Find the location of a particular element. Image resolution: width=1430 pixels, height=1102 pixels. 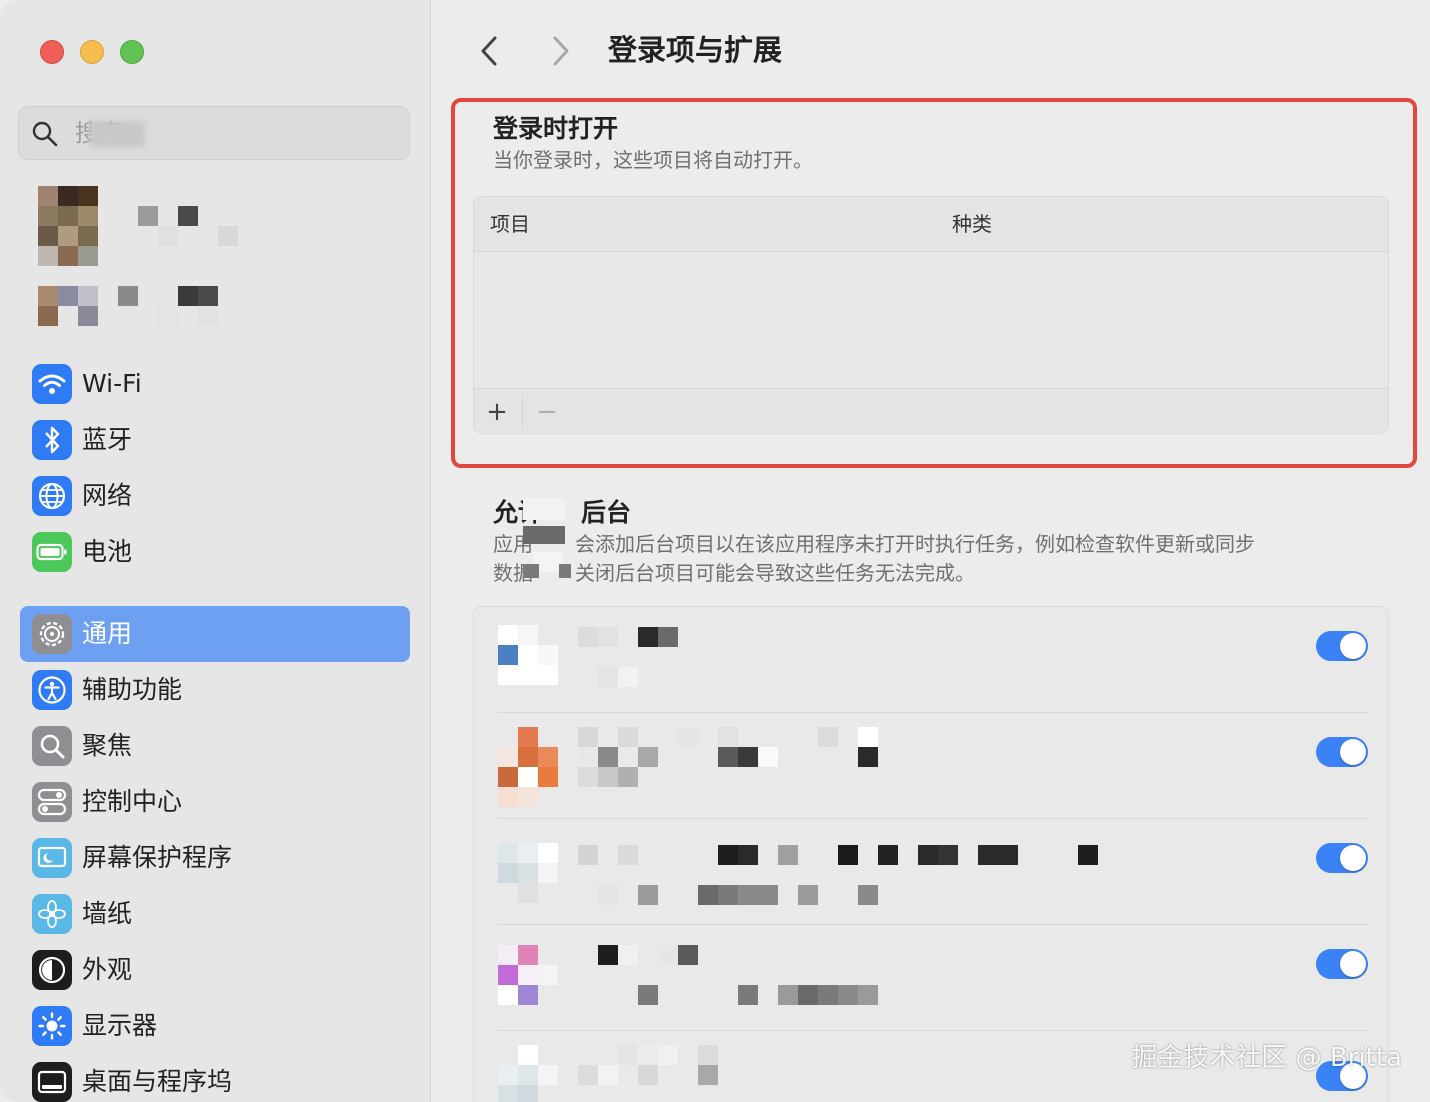

divider is located at coordinates (522, 412).